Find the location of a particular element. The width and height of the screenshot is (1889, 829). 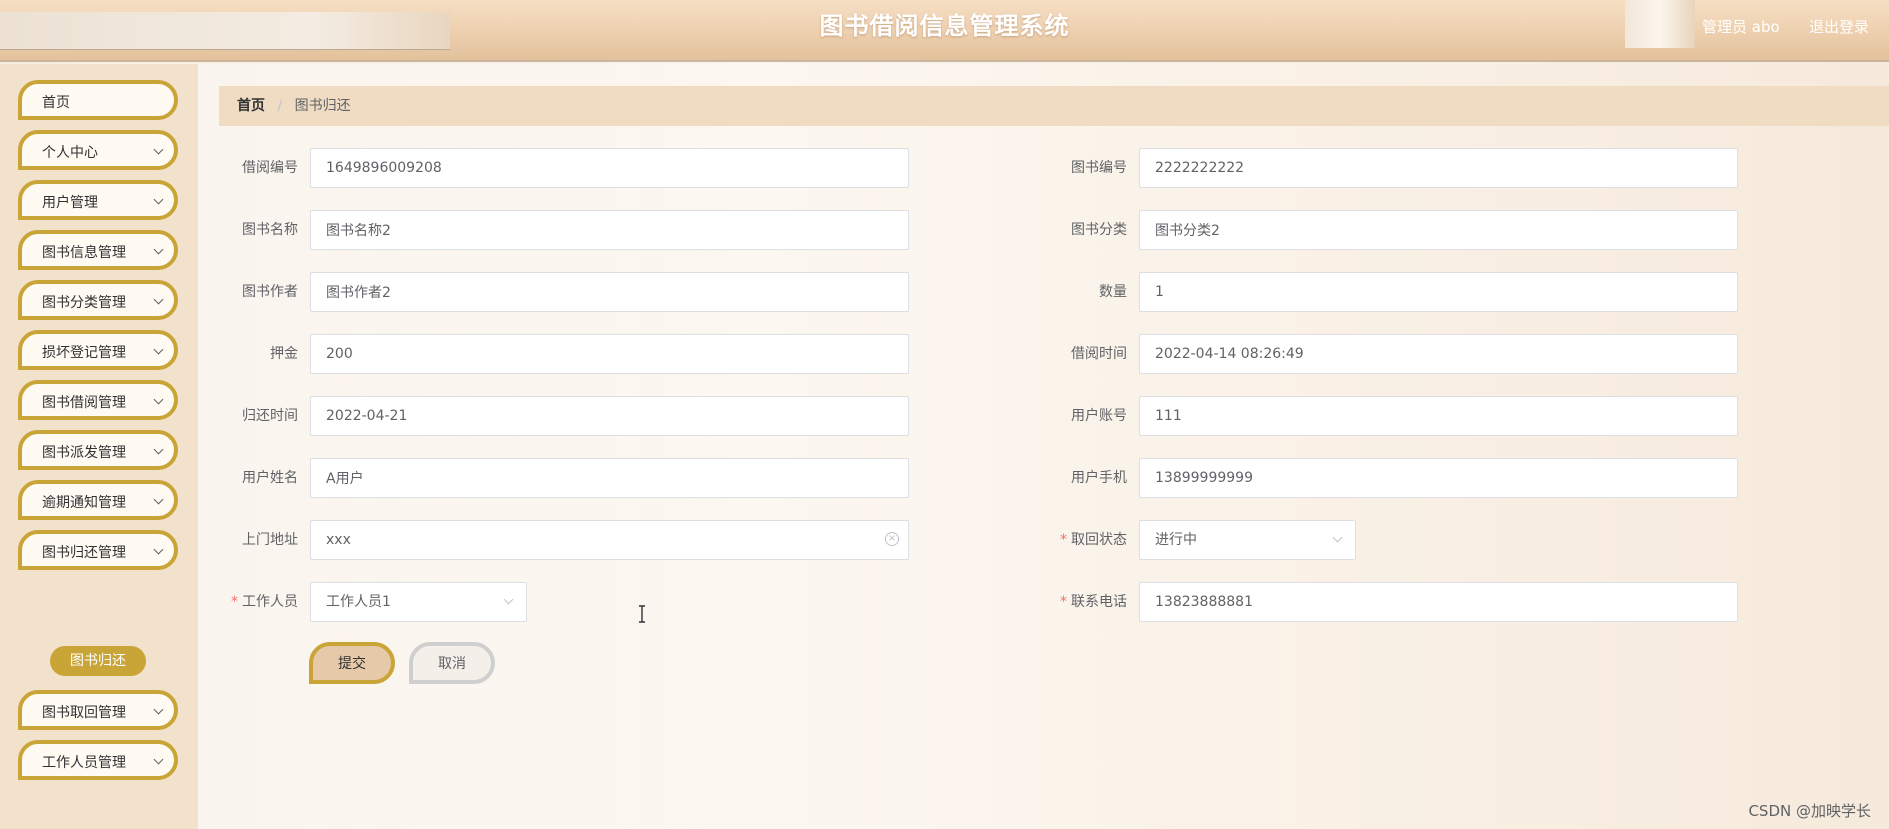

borrow-no-label: 借阅编号 is located at coordinates (270, 168).